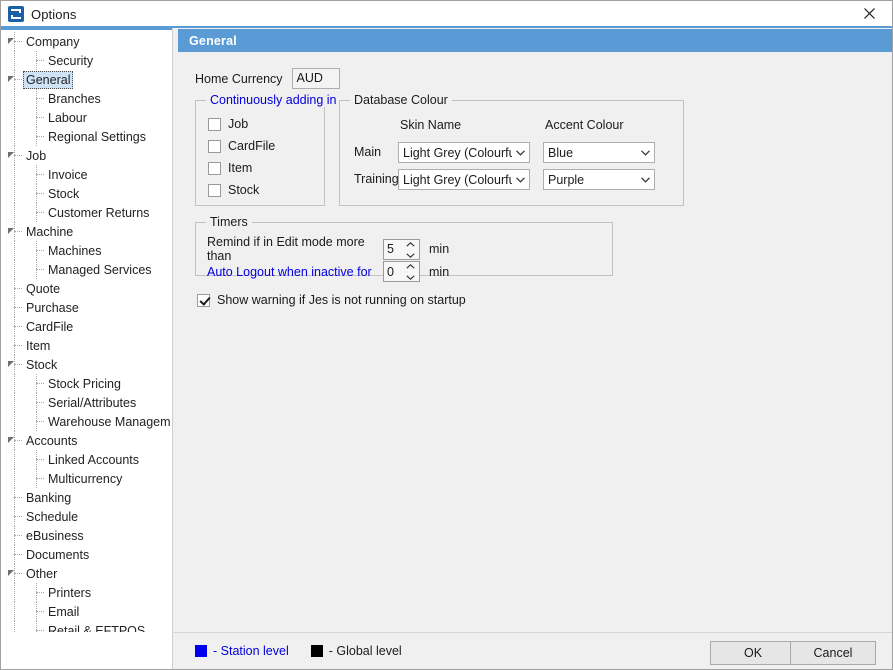 This screenshot has width=893, height=670. I want to click on sidebar-item-regional-settings: Regional Settings, so click(86, 136).